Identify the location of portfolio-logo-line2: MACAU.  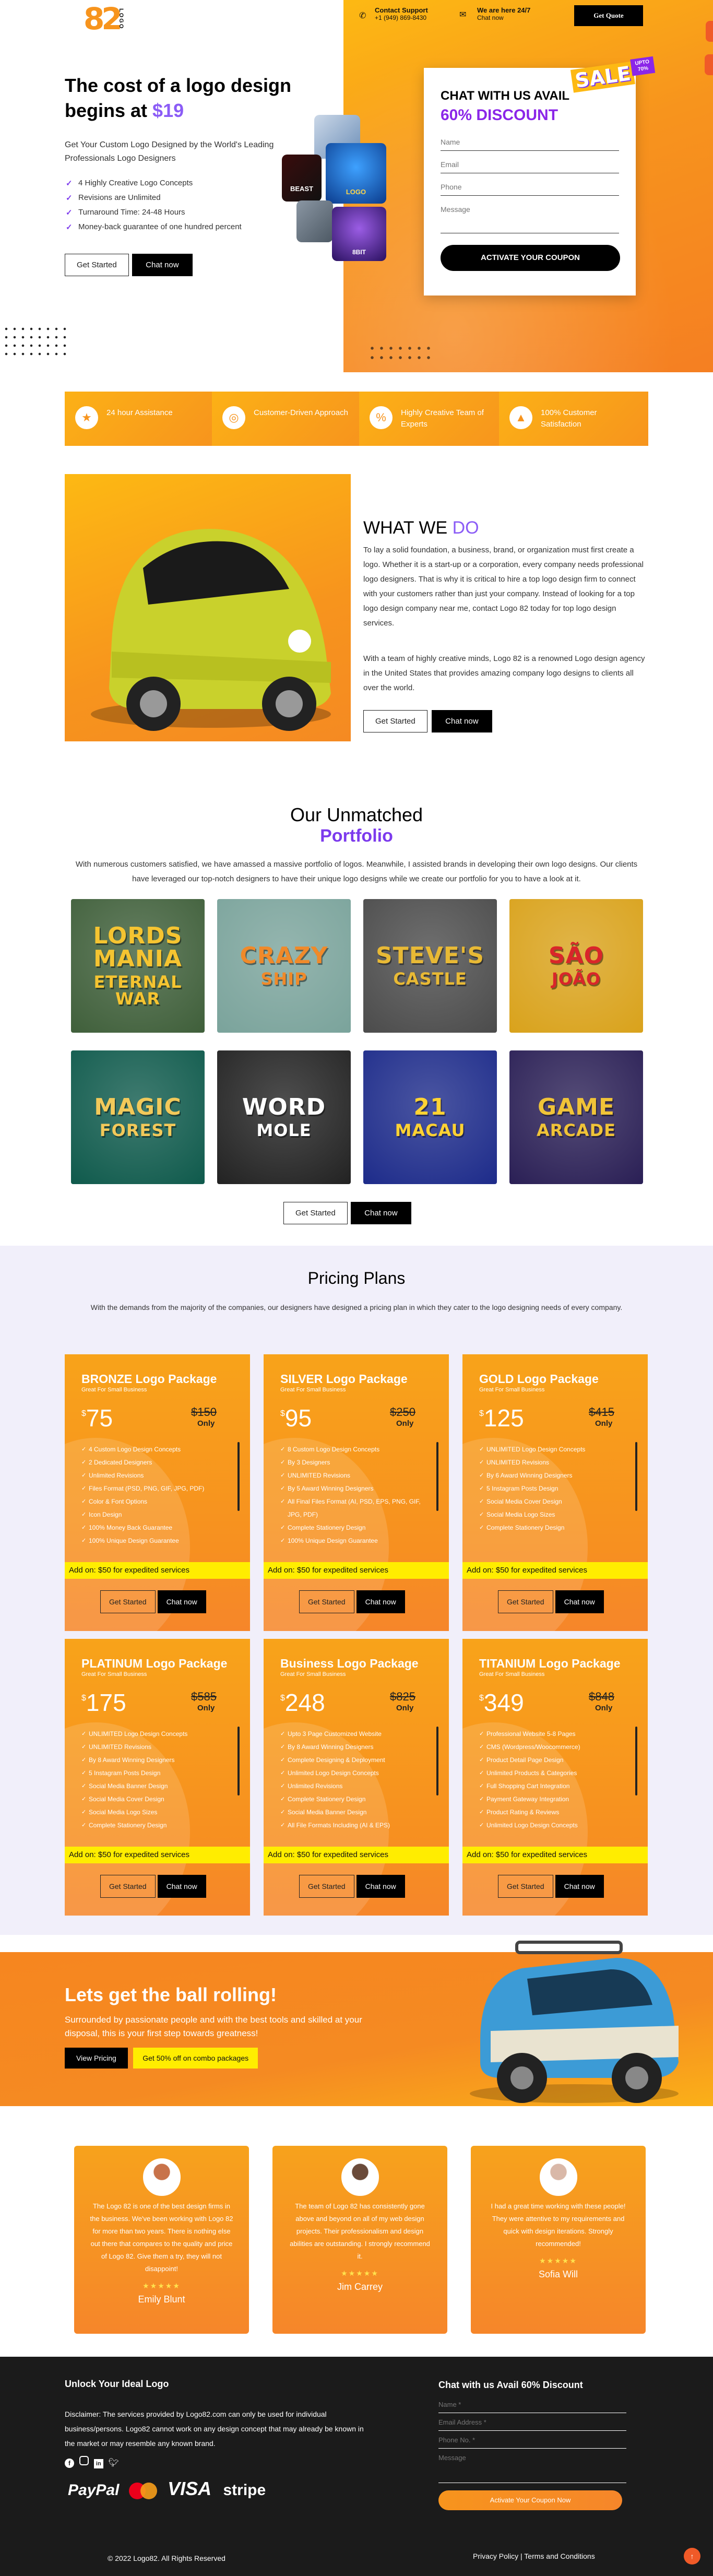
(430, 1130).